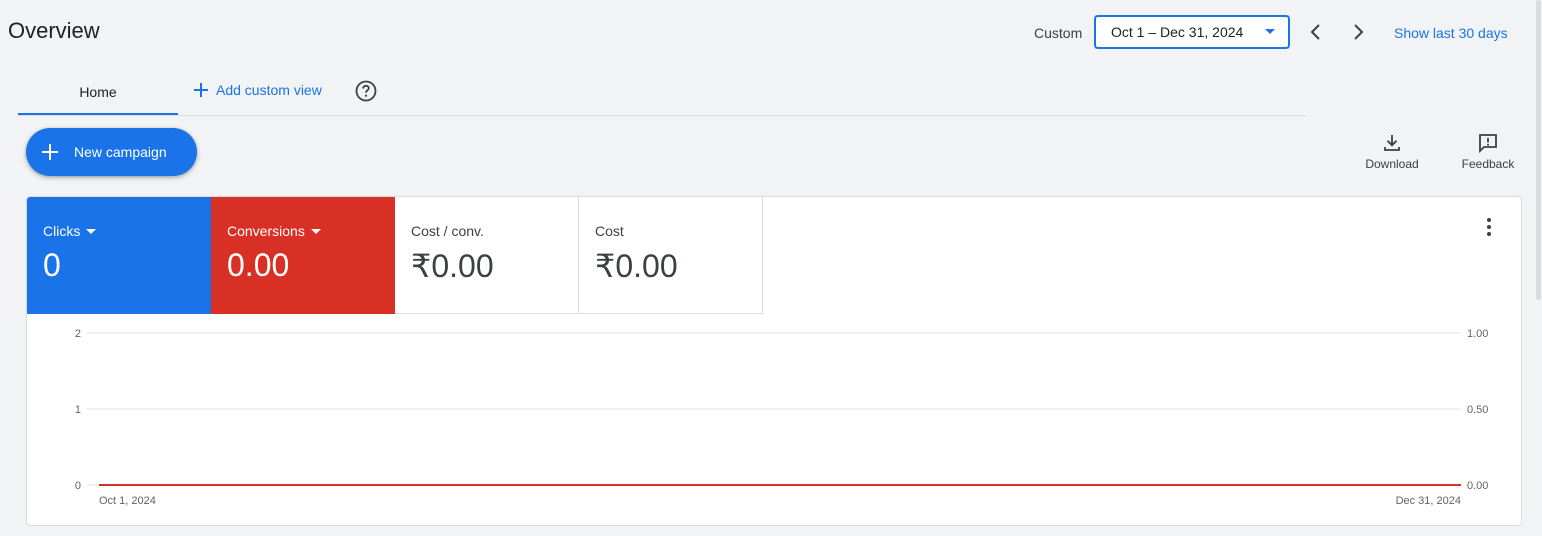  What do you see at coordinates (119, 255) in the screenshot?
I see `metric-clicks: Clicks 0` at bounding box center [119, 255].